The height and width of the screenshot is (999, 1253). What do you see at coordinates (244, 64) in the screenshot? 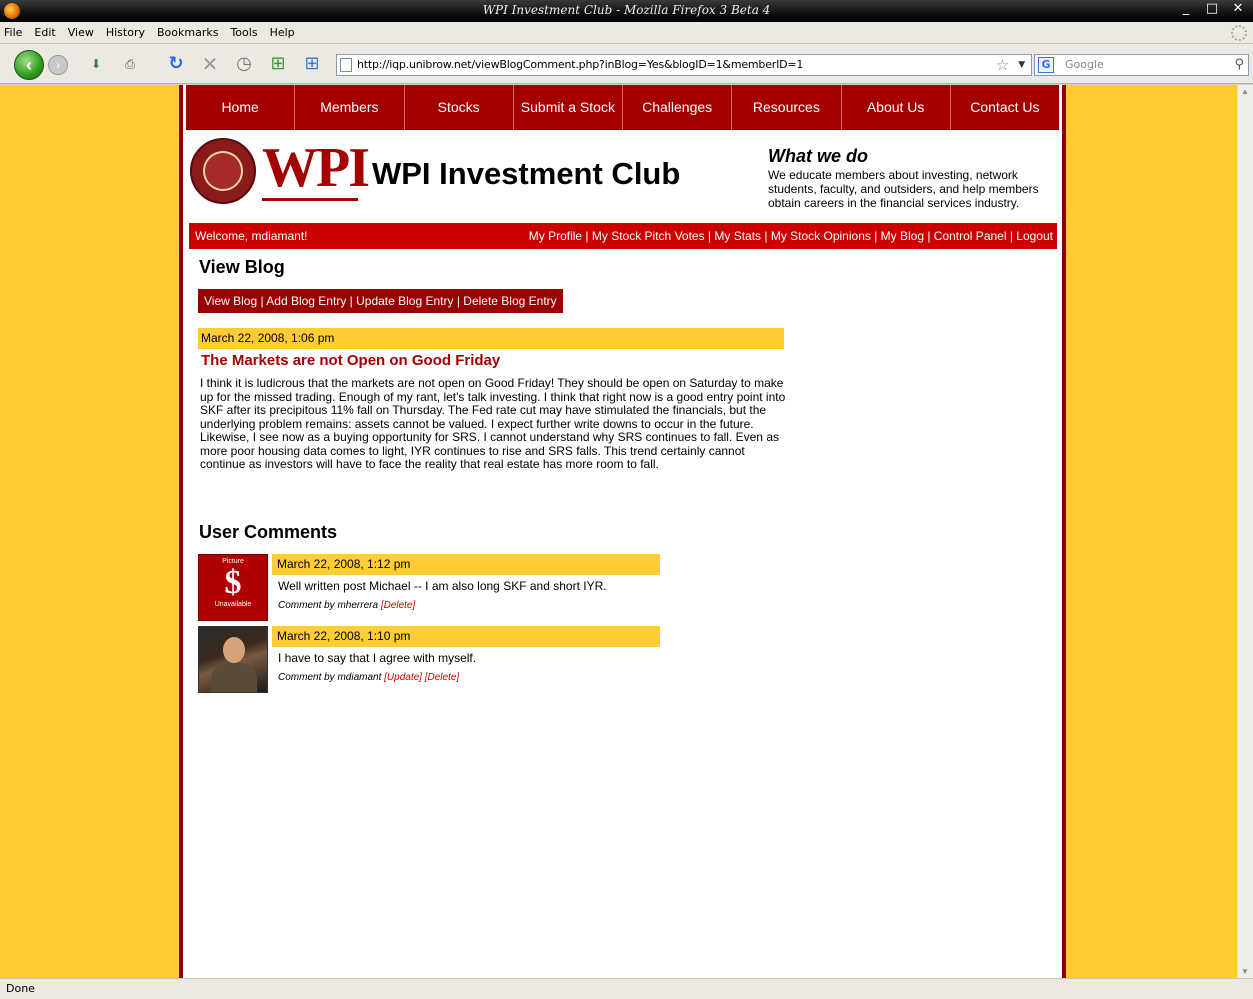
I see `history-icon: ◷` at bounding box center [244, 64].